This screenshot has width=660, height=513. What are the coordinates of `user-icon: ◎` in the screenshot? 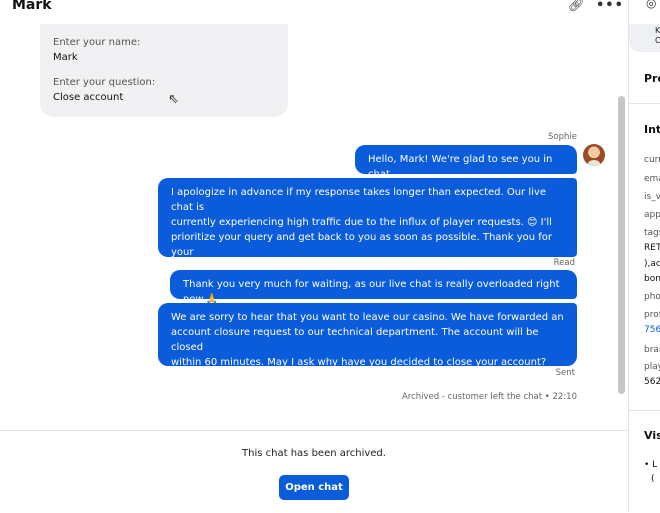 It's located at (651, 5).